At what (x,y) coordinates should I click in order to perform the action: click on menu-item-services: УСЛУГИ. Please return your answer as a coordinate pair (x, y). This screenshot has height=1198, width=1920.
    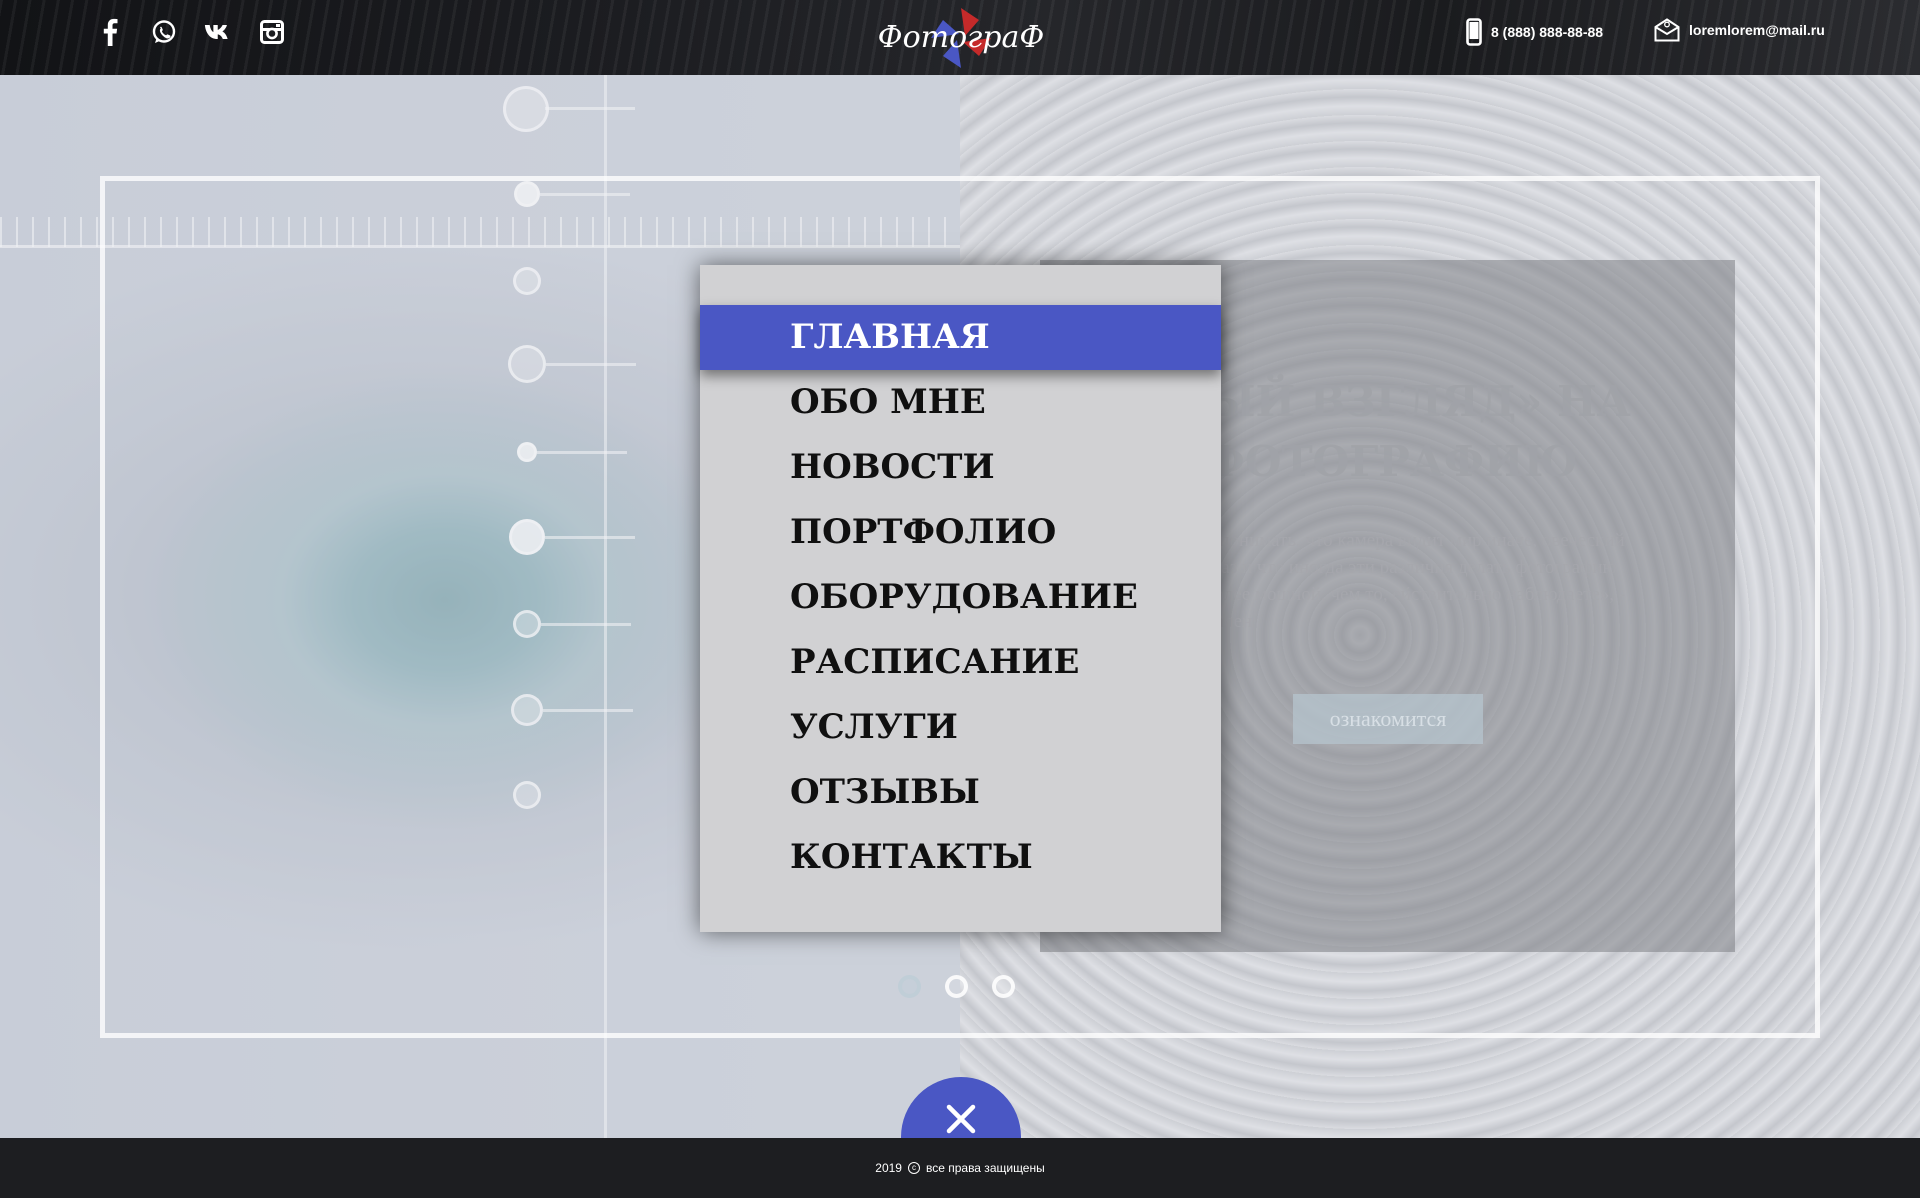
    Looking at the image, I should click on (960, 727).